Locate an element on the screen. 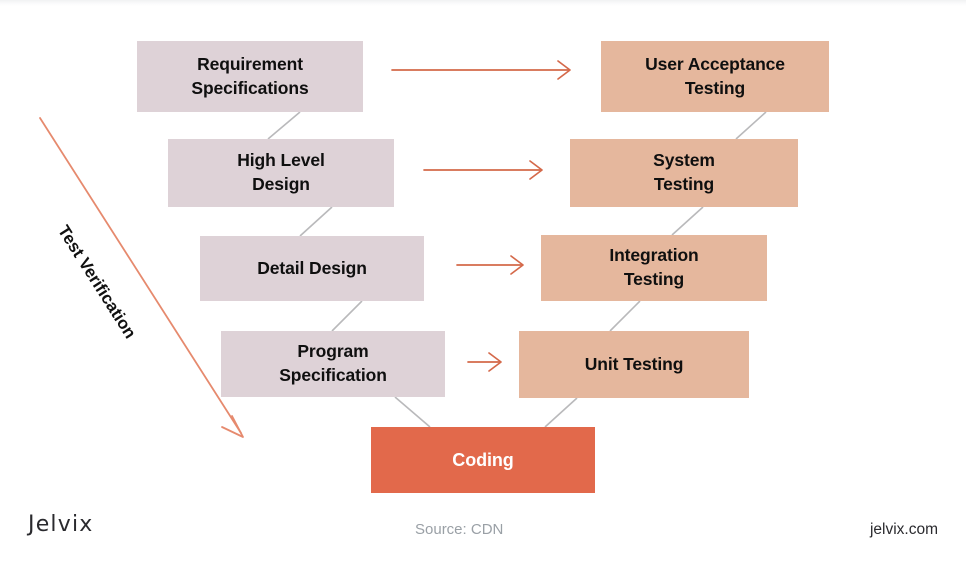 This screenshot has width=966, height=568. source-label: Source: is located at coordinates (441, 529).